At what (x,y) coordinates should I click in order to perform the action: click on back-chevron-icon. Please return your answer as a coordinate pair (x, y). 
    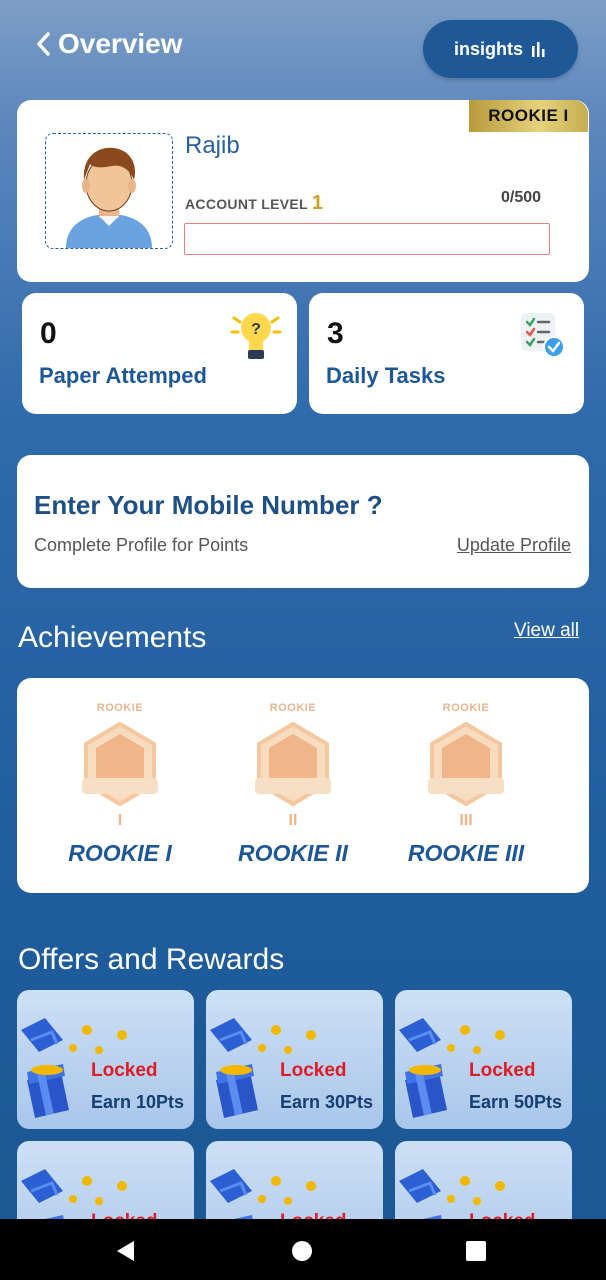
    Looking at the image, I should click on (43, 44).